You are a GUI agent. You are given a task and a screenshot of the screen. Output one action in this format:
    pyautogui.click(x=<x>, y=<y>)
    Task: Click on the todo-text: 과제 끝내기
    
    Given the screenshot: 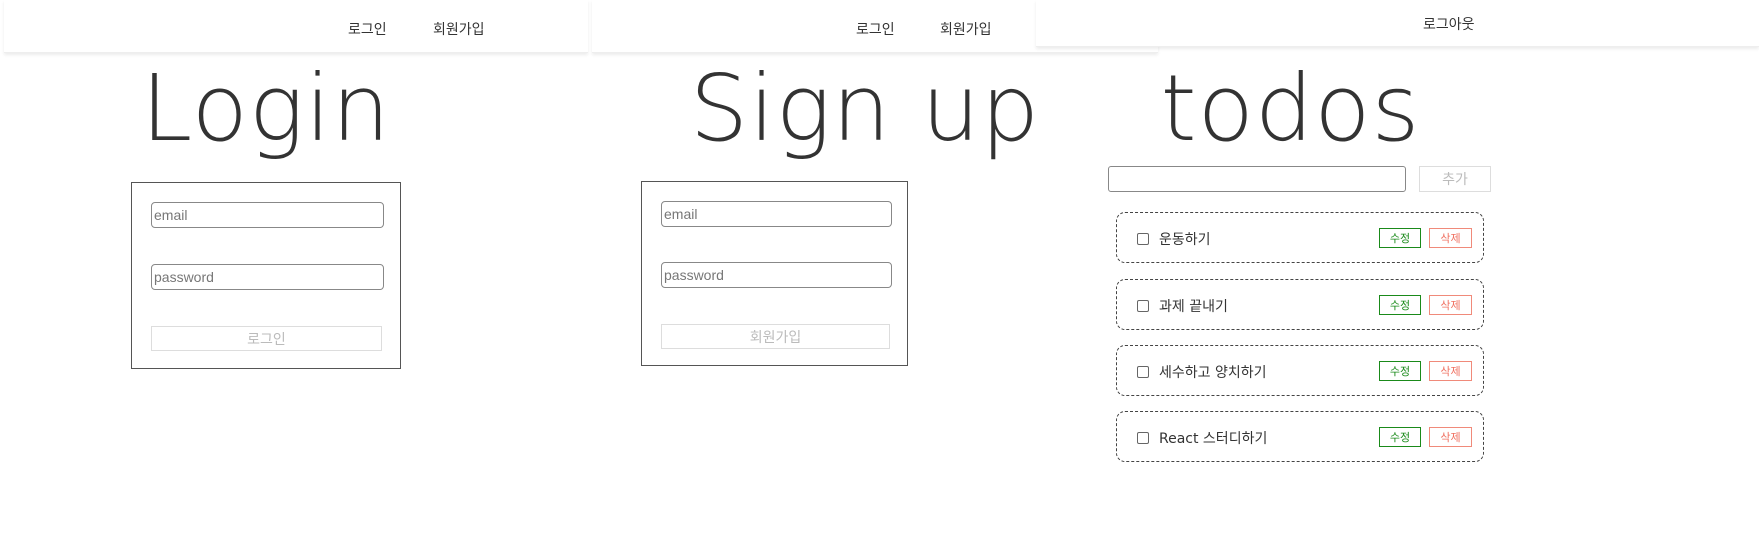 What is the action you would take?
    pyautogui.click(x=1193, y=307)
    